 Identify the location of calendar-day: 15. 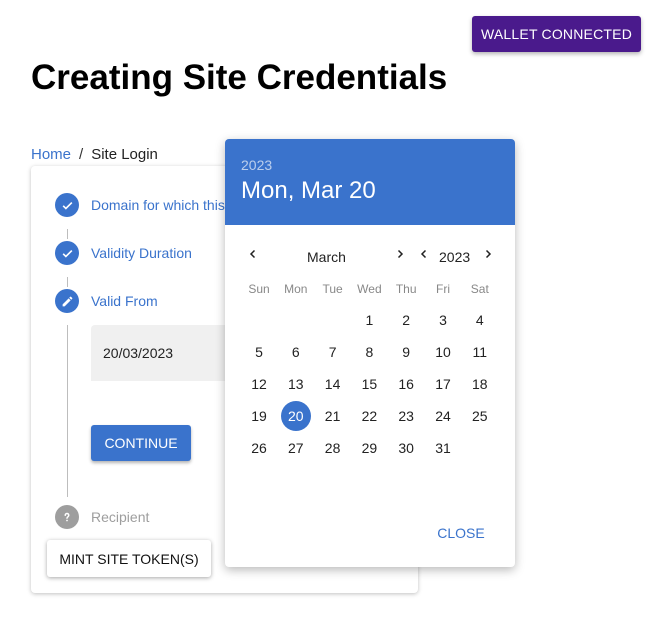
(369, 384).